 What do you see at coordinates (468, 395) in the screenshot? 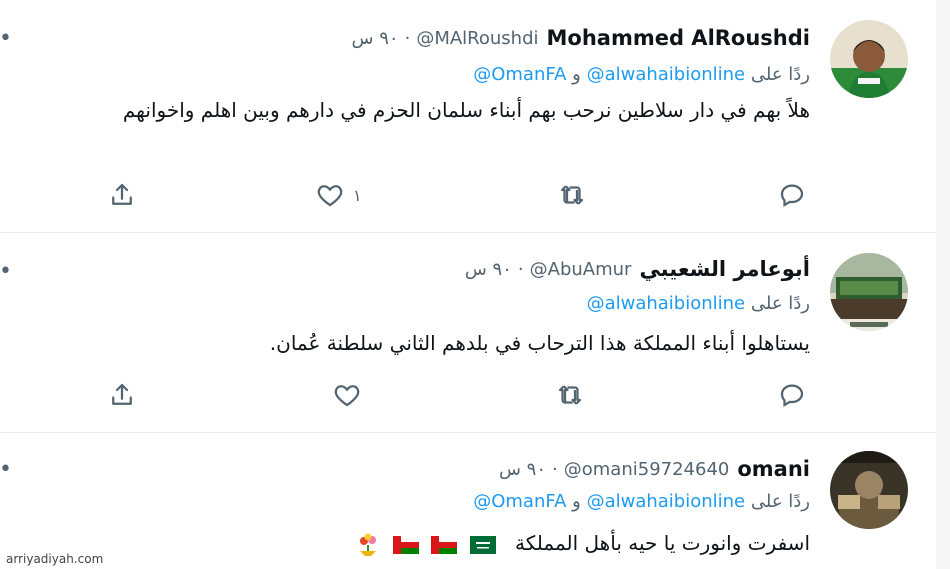
I see `action-bar` at bounding box center [468, 395].